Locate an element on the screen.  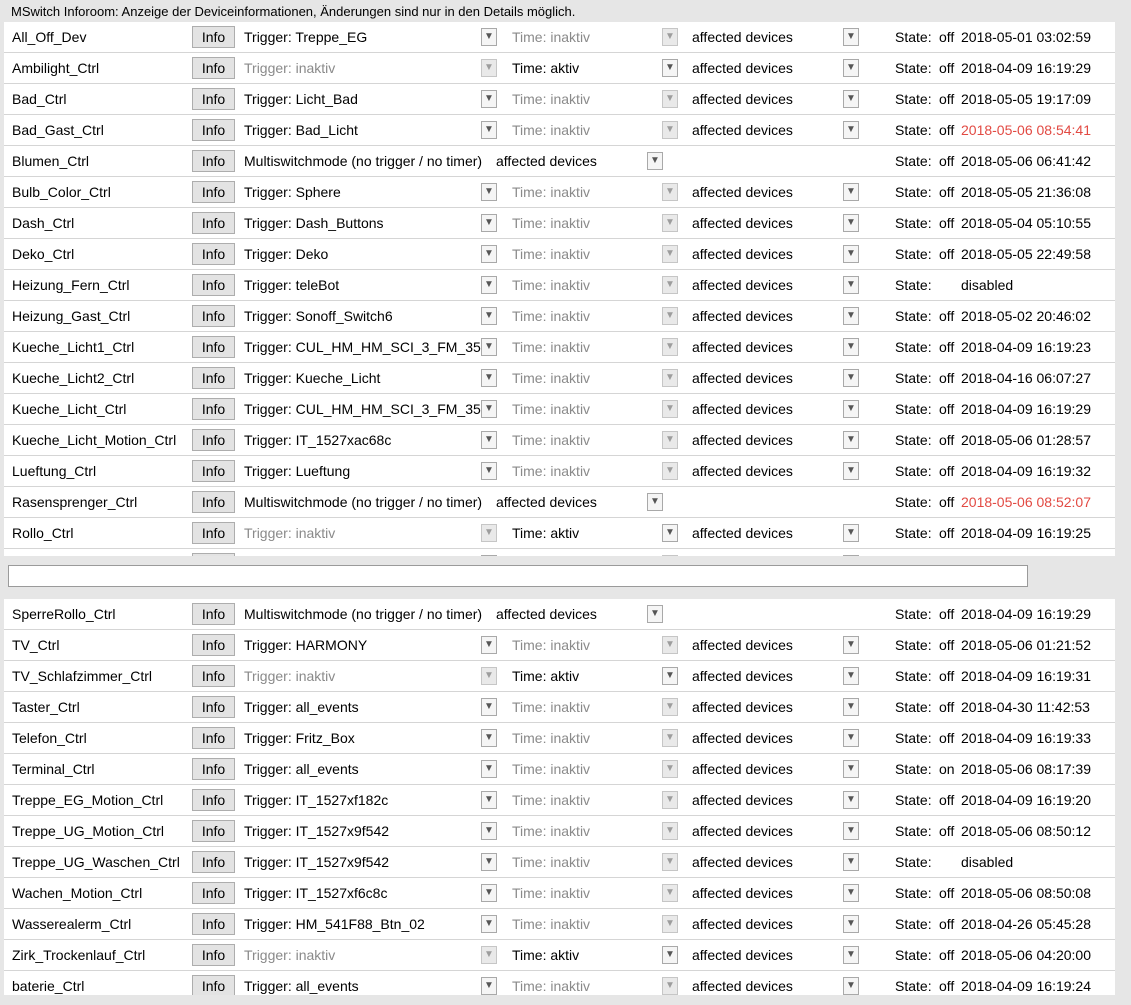
trigger-select: Trigger: all_events is located at coordinates (363, 983).